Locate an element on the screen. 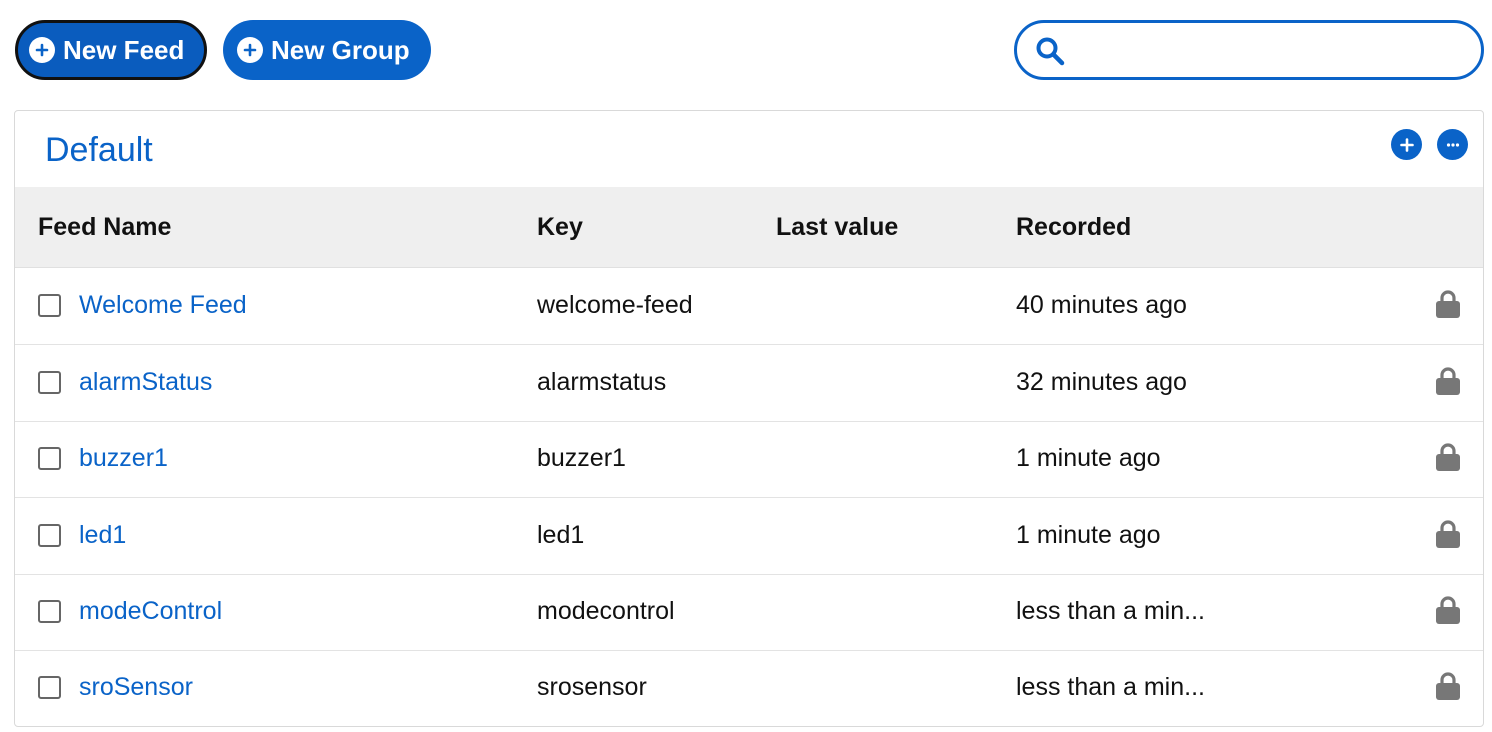  feed-key: led1 is located at coordinates (561, 535).